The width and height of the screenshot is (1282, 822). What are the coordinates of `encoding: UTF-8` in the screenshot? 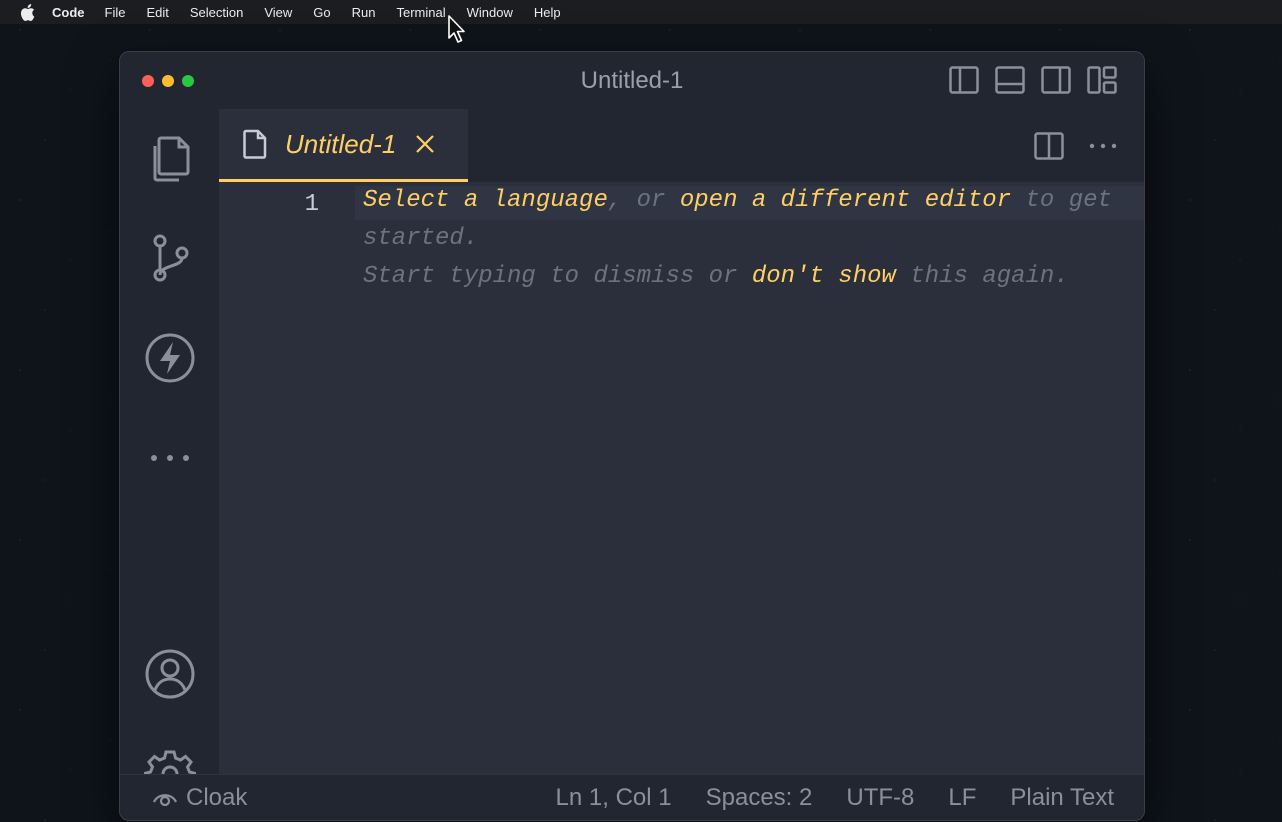 It's located at (880, 798).